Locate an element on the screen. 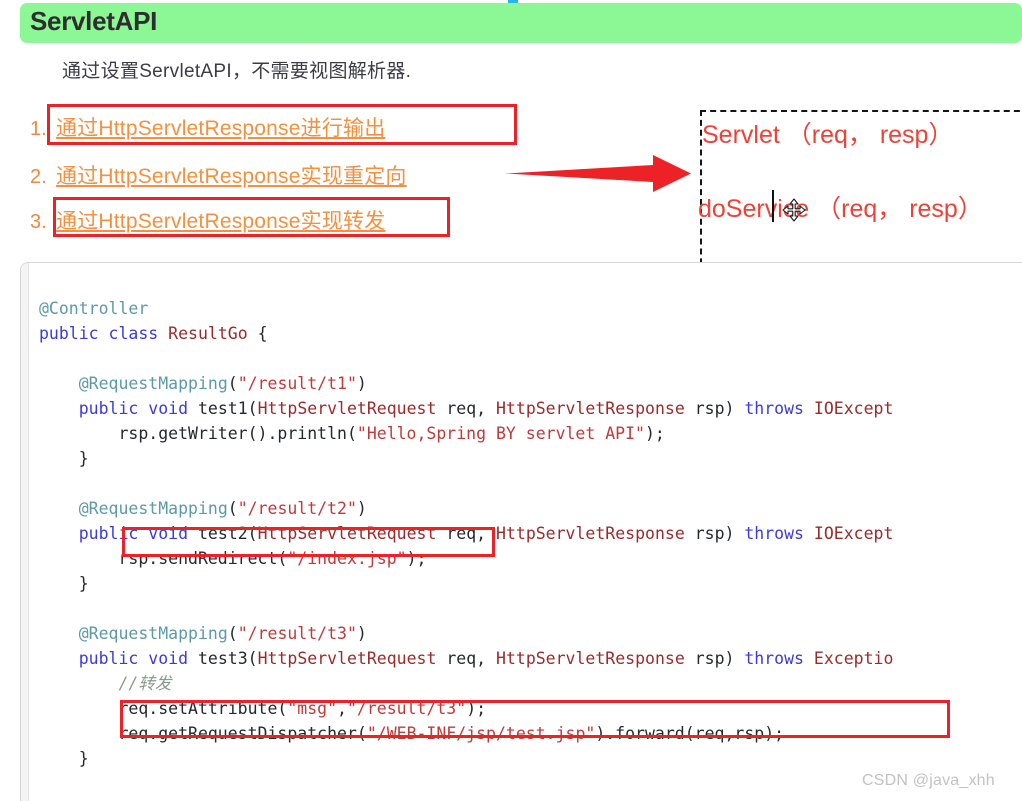 Image resolution: width=1022 pixels, height=801 pixels. code-scrollbar is located at coordinates (25, 532).